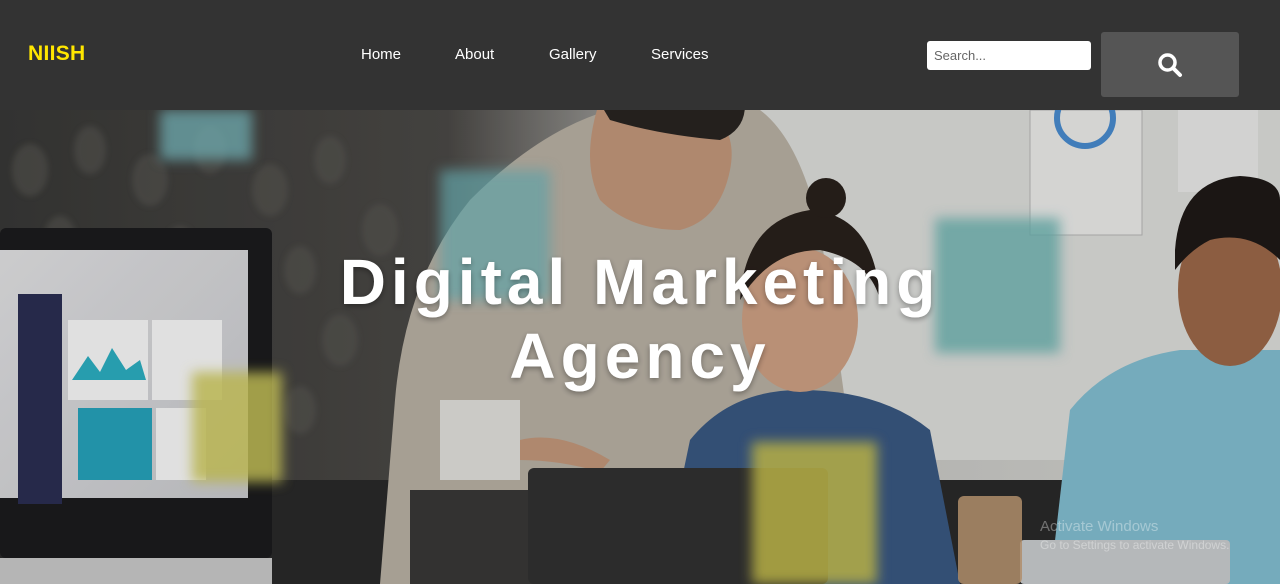 The image size is (1280, 584). I want to click on search-icon, so click(1170, 64).